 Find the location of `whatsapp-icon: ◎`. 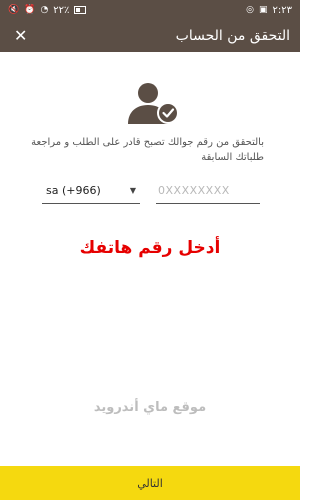

whatsapp-icon: ◎ is located at coordinates (250, 9).